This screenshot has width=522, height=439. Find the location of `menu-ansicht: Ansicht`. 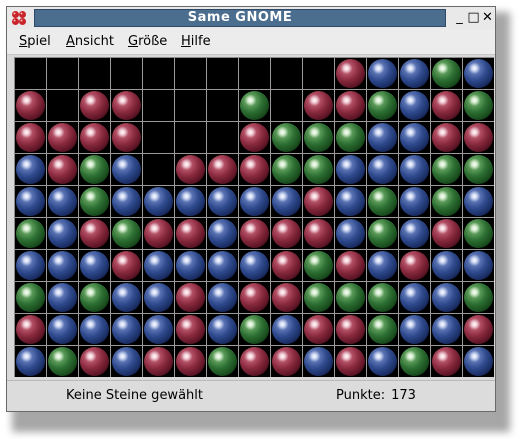

menu-ansicht: Ansicht is located at coordinates (90, 41).